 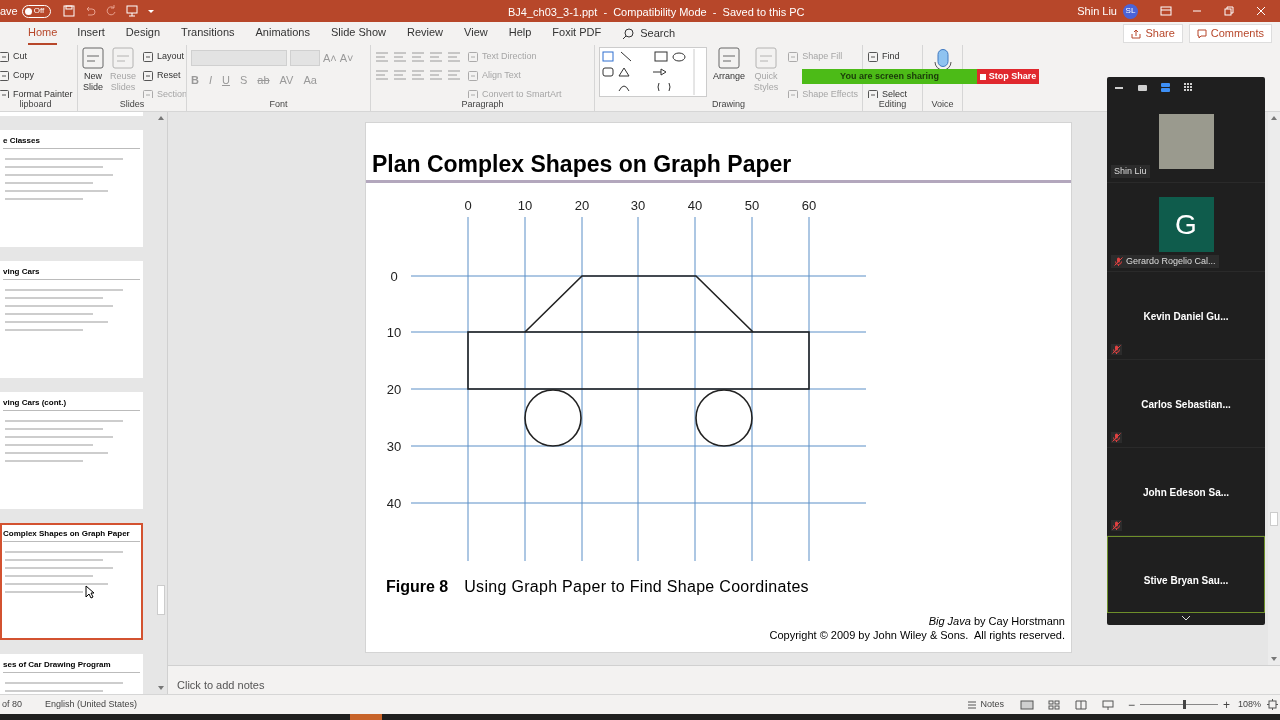 I want to click on axis-label: 50, so click(x=752, y=205).